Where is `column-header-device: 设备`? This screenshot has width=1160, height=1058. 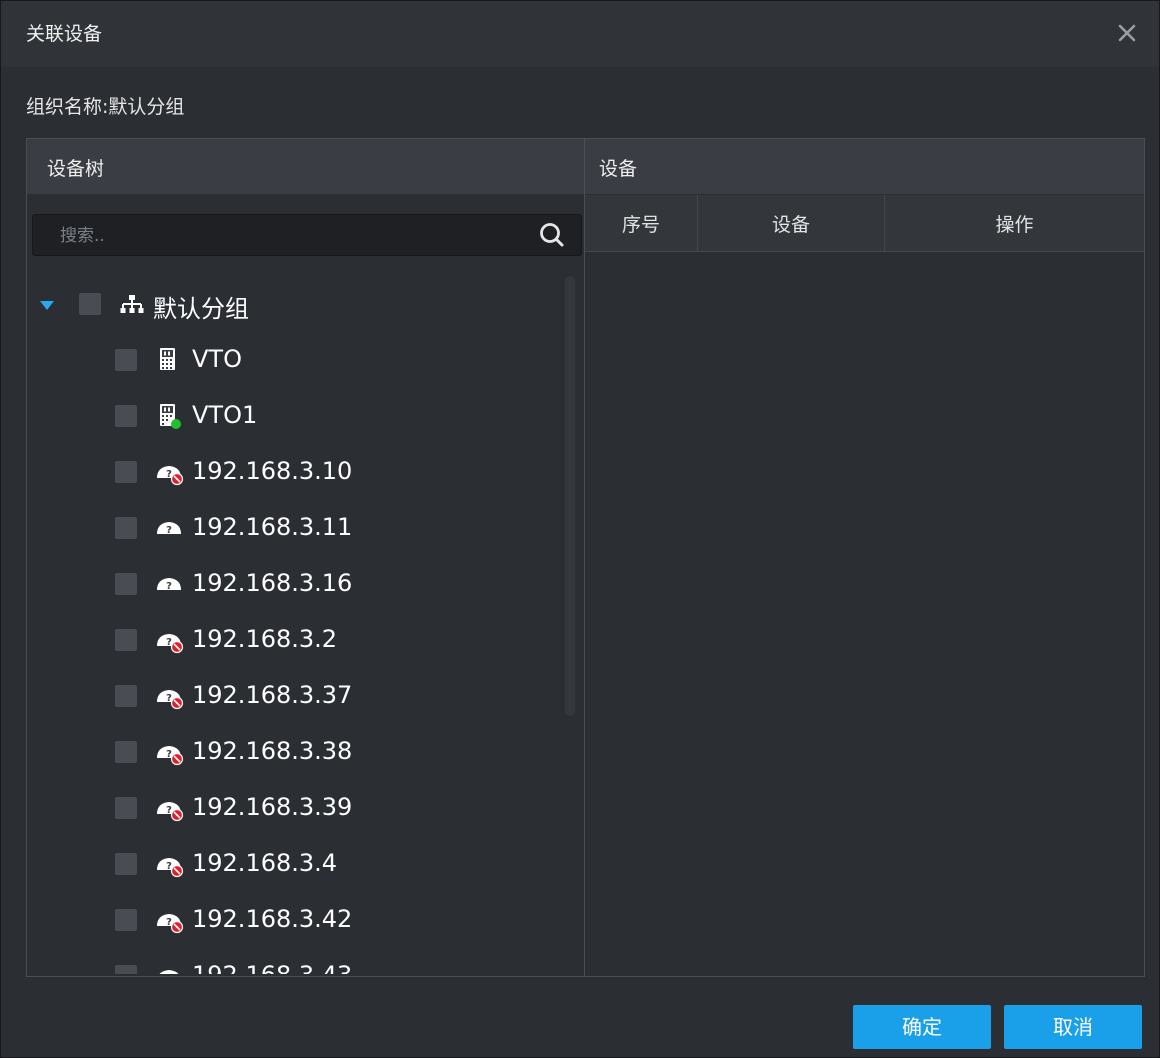 column-header-device: 设备 is located at coordinates (791, 223).